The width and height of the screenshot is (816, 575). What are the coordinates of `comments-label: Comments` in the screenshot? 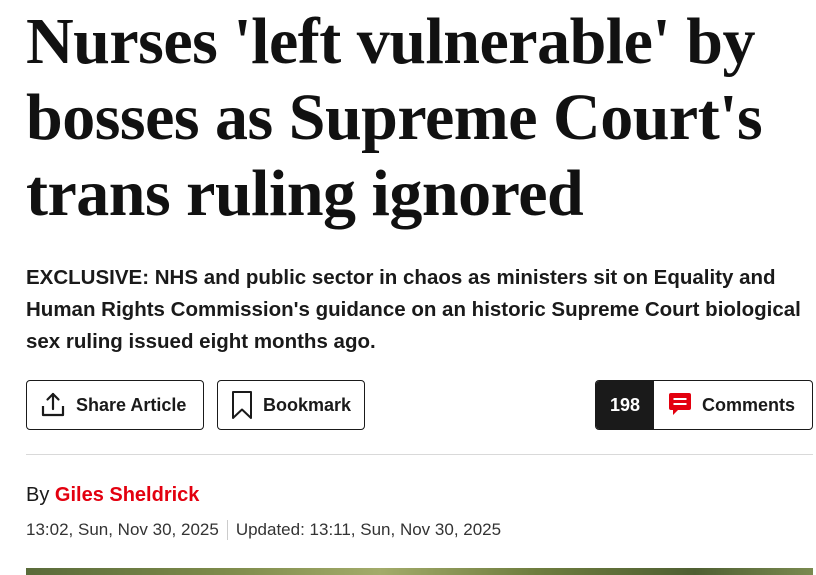 It's located at (749, 404).